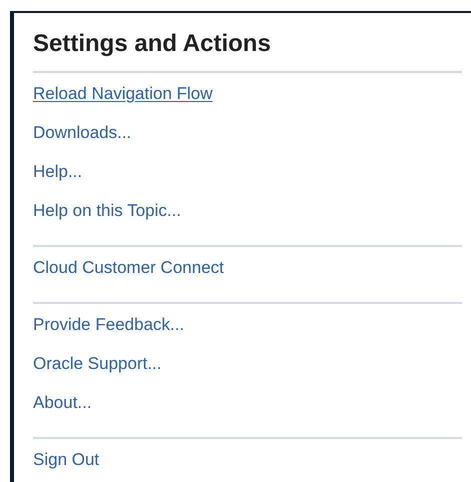 This screenshot has height=482, width=471. I want to click on menu-item: Cloud Customer Connect, so click(128, 268).